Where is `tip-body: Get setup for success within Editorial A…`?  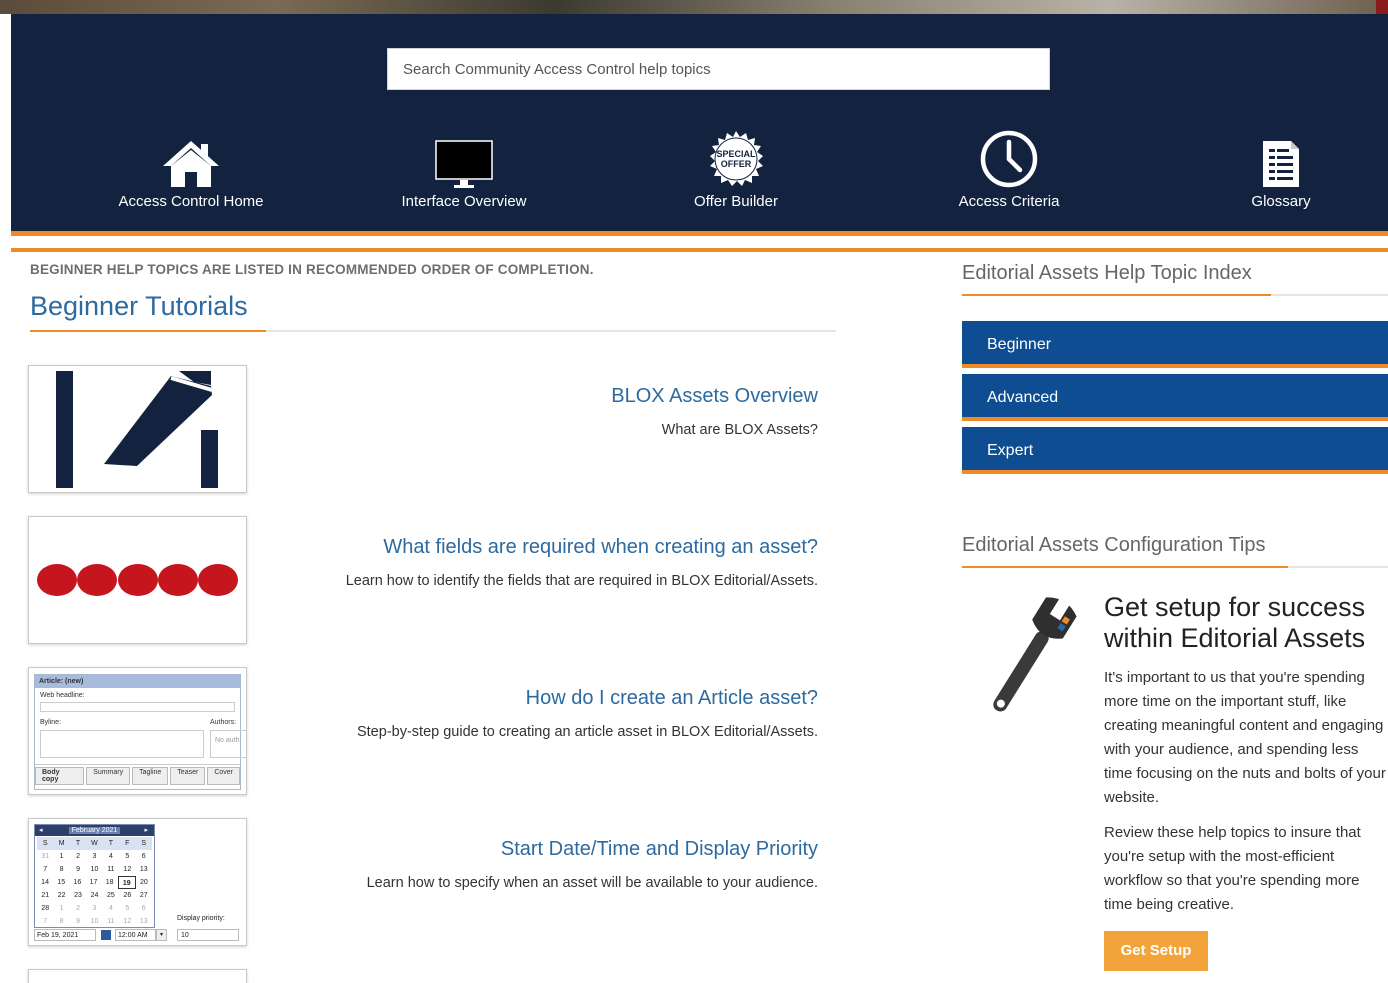
tip-body: Get setup for success within Editorial A… is located at coordinates (1246, 781).